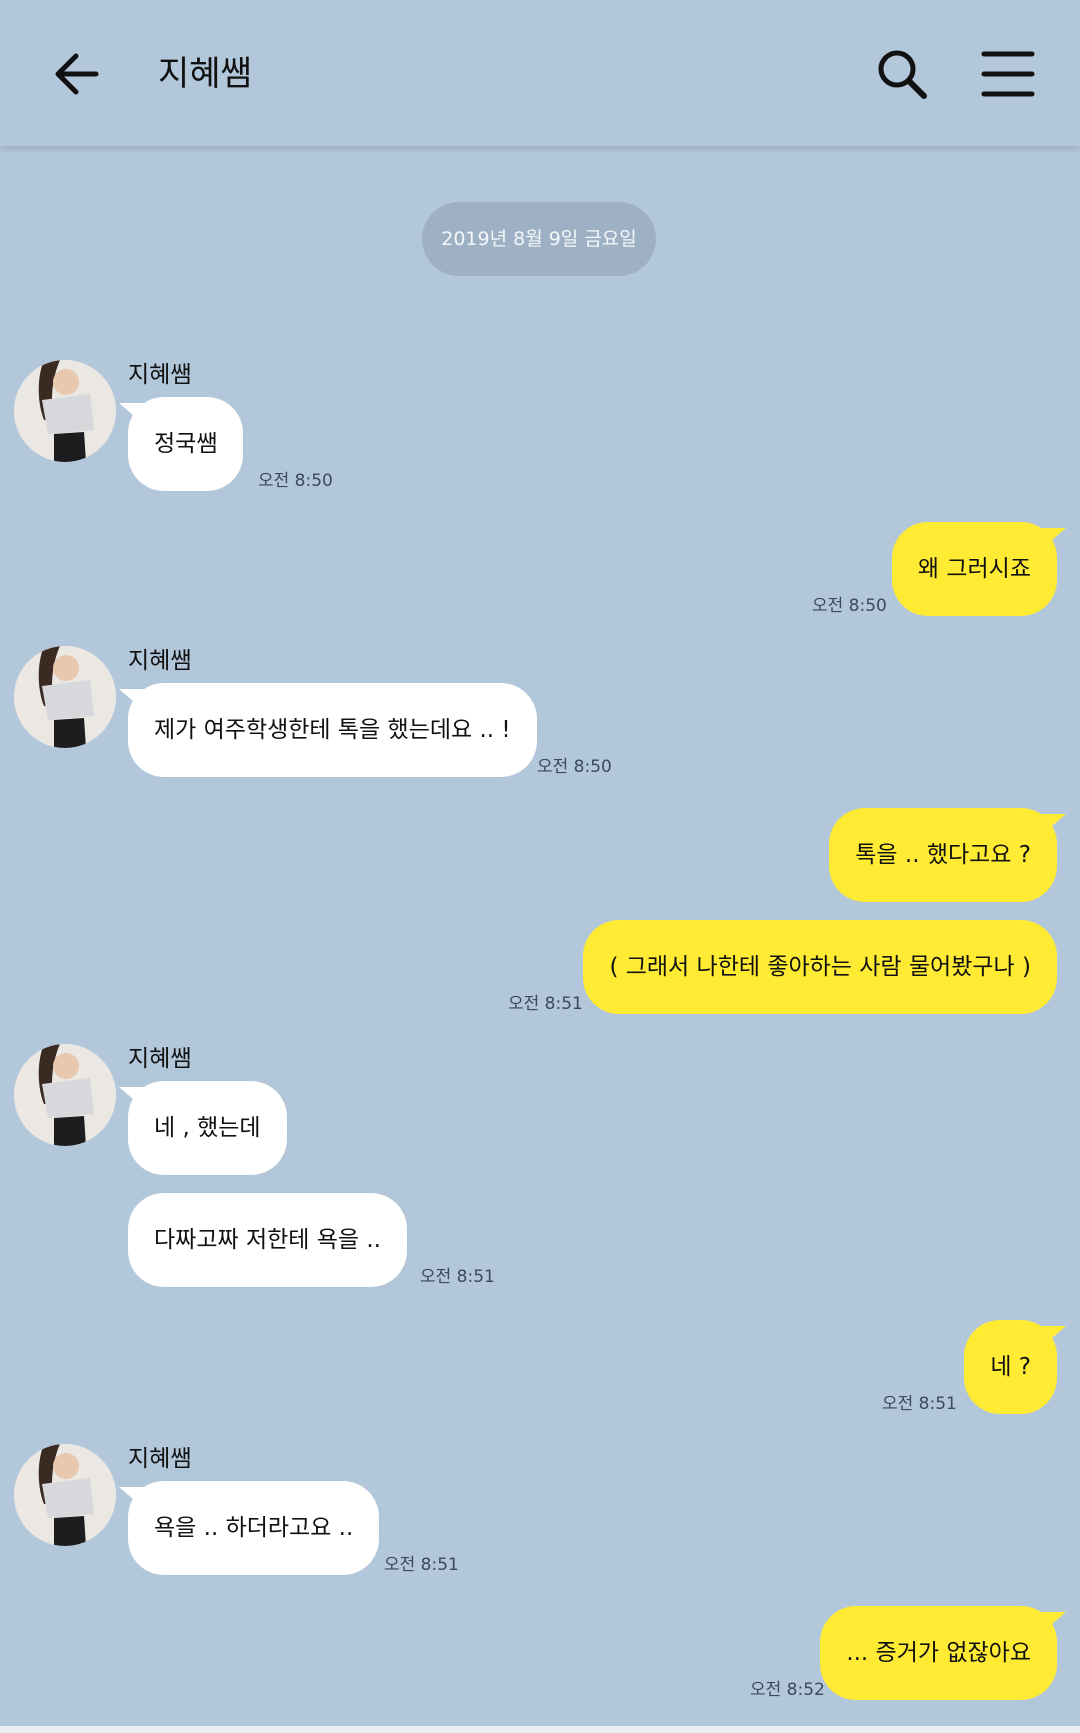 The image size is (1080, 1733). I want to click on incoming-message-bubble: 다짜고짜 저한테 욕을 .., so click(267, 1240).